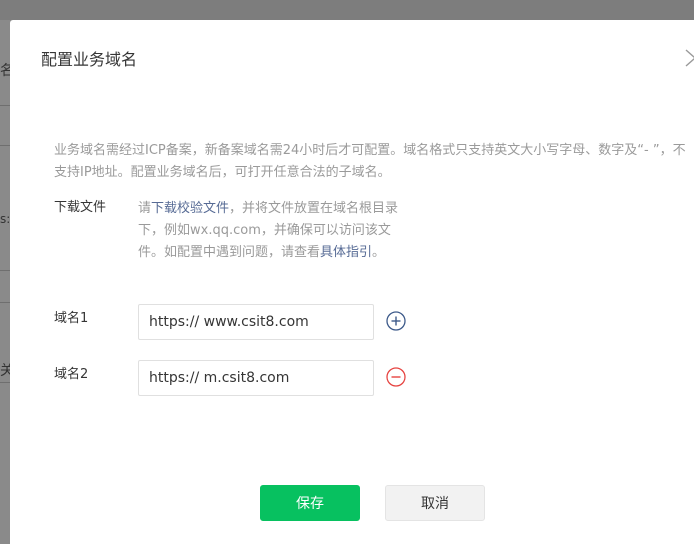 This screenshot has width=694, height=544. I want to click on download-verification-file-link: 下载校验文件, so click(190, 208).